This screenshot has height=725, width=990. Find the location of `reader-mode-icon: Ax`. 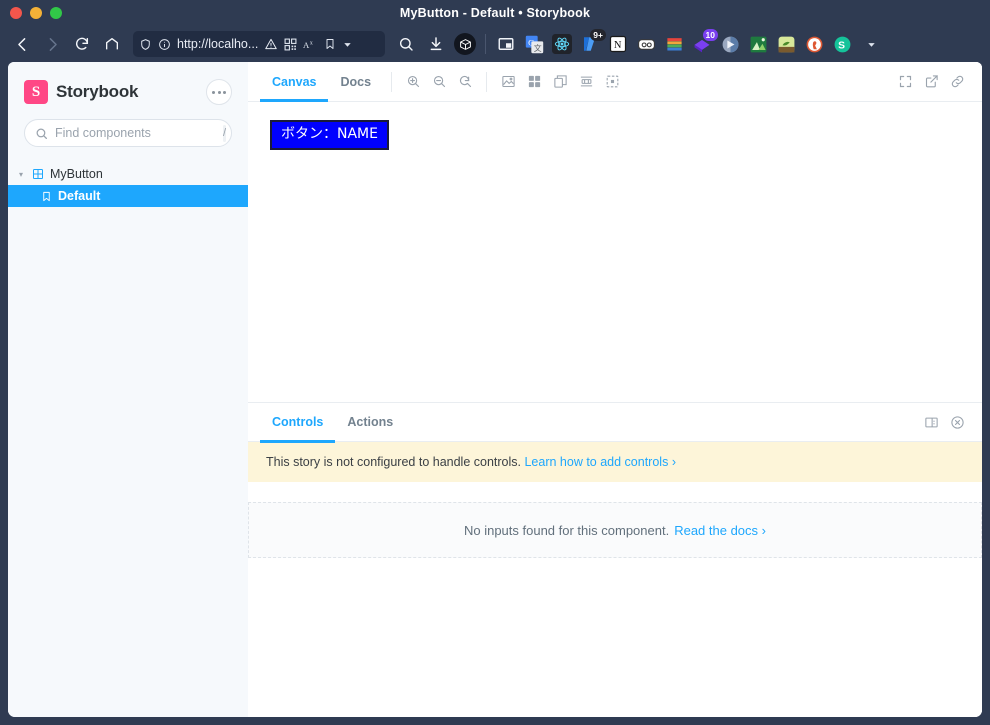

reader-mode-icon: Ax is located at coordinates (310, 44).